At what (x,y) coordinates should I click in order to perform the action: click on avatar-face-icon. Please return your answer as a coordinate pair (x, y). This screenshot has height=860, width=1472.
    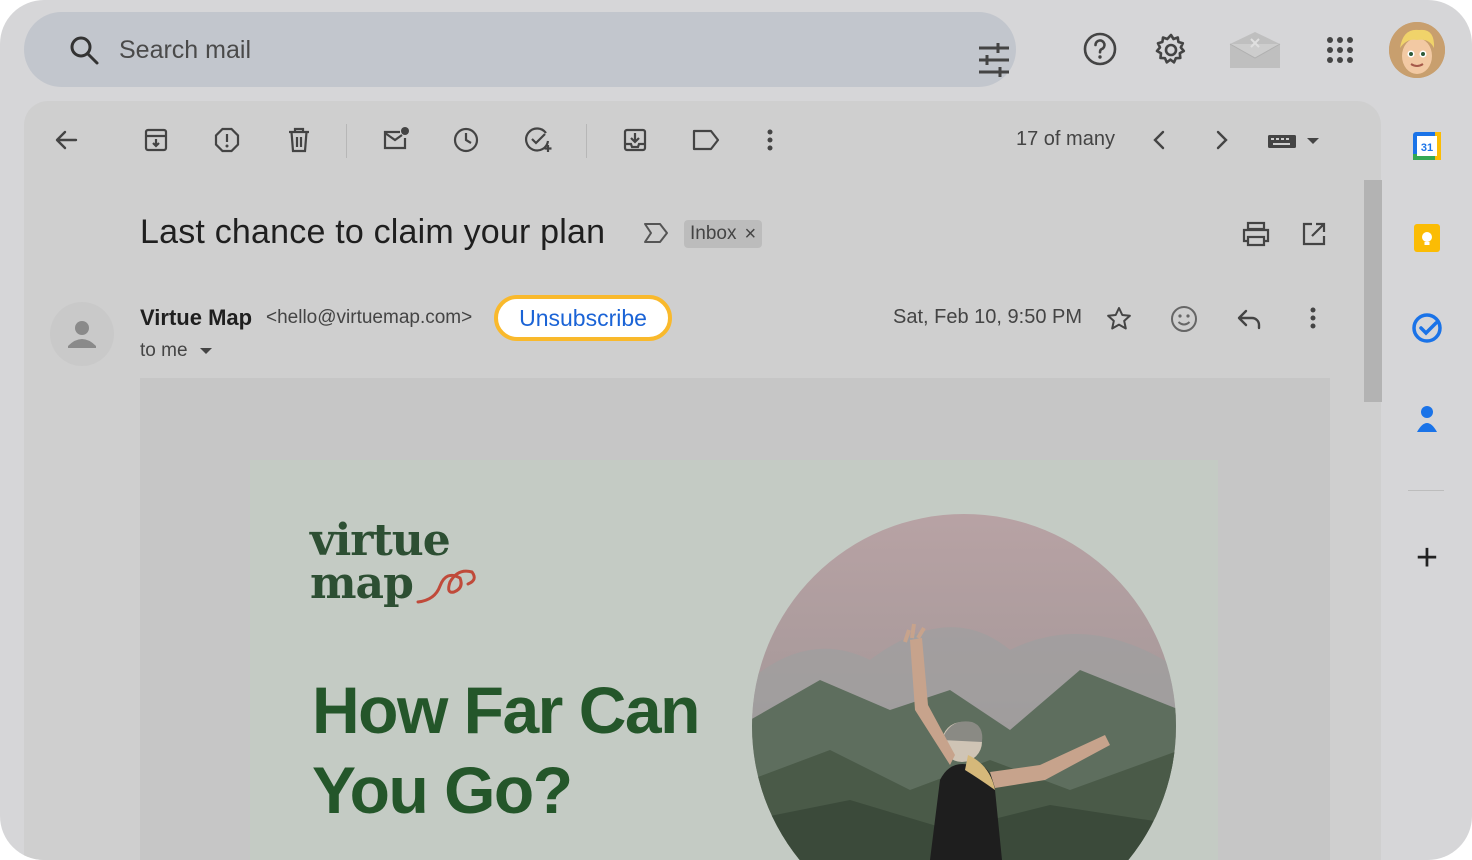
    Looking at the image, I should click on (1417, 50).